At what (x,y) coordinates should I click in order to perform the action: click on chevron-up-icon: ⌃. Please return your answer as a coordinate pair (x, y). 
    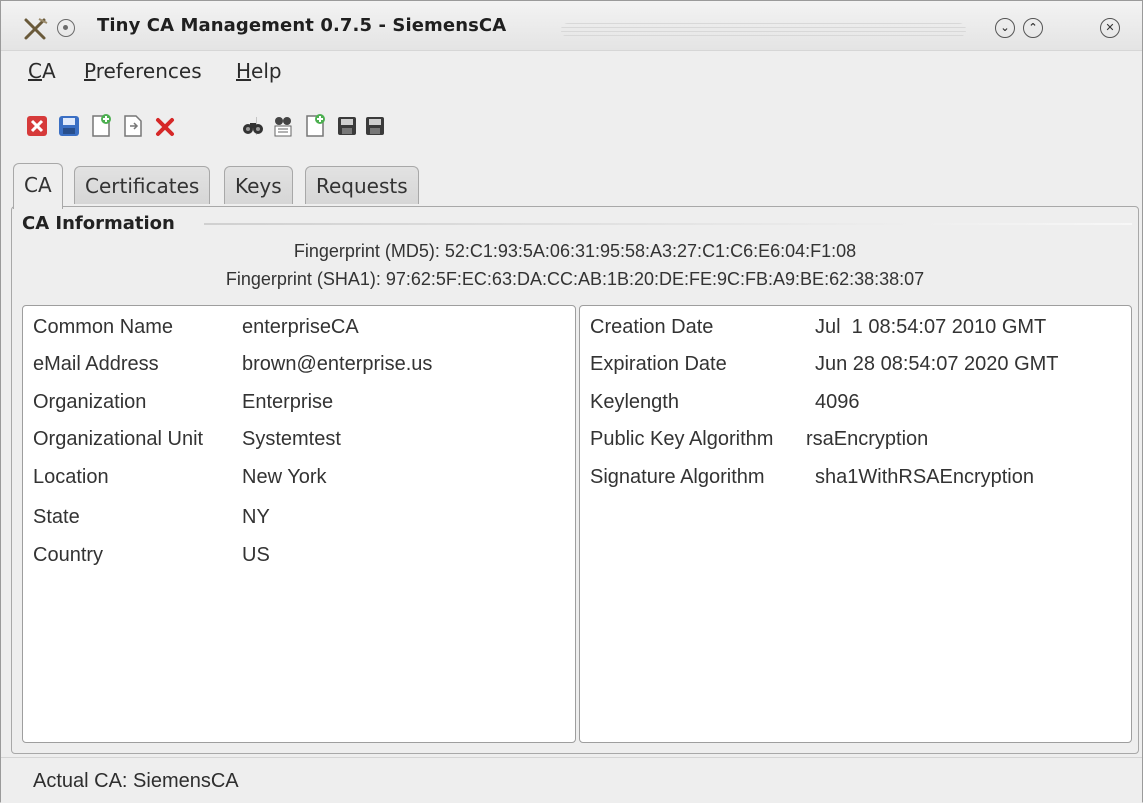
    Looking at the image, I should click on (1033, 27).